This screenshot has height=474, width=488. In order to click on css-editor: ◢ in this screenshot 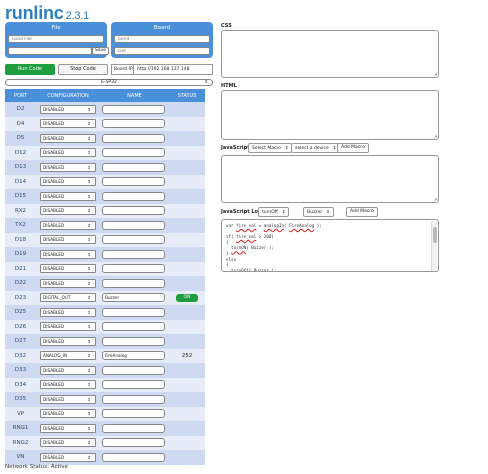, I will do `click(330, 54)`.